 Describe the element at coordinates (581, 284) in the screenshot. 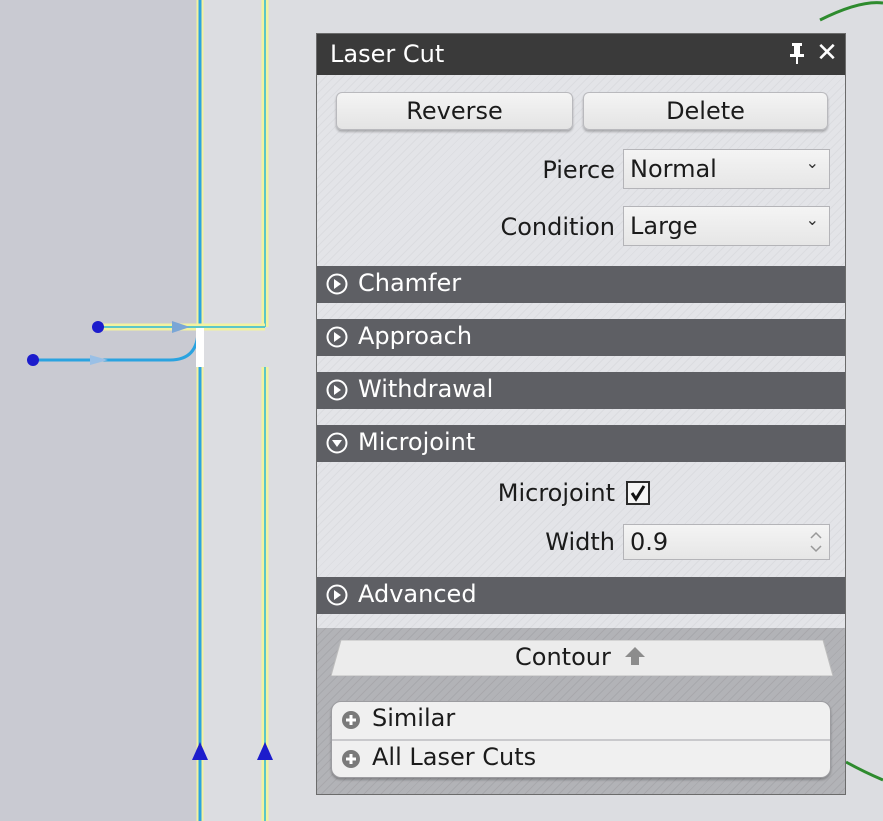

I see `section-chamfer: Chamfer` at that location.